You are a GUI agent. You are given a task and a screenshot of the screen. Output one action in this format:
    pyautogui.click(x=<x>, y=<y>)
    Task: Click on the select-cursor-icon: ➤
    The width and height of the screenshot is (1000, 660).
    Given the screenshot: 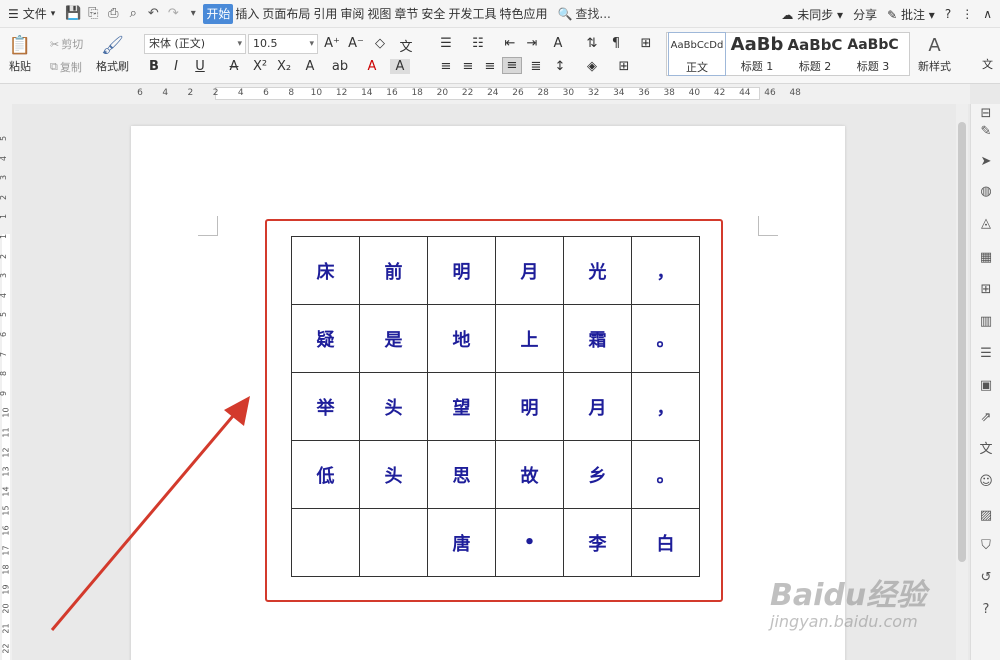 What is the action you would take?
    pyautogui.click(x=986, y=162)
    